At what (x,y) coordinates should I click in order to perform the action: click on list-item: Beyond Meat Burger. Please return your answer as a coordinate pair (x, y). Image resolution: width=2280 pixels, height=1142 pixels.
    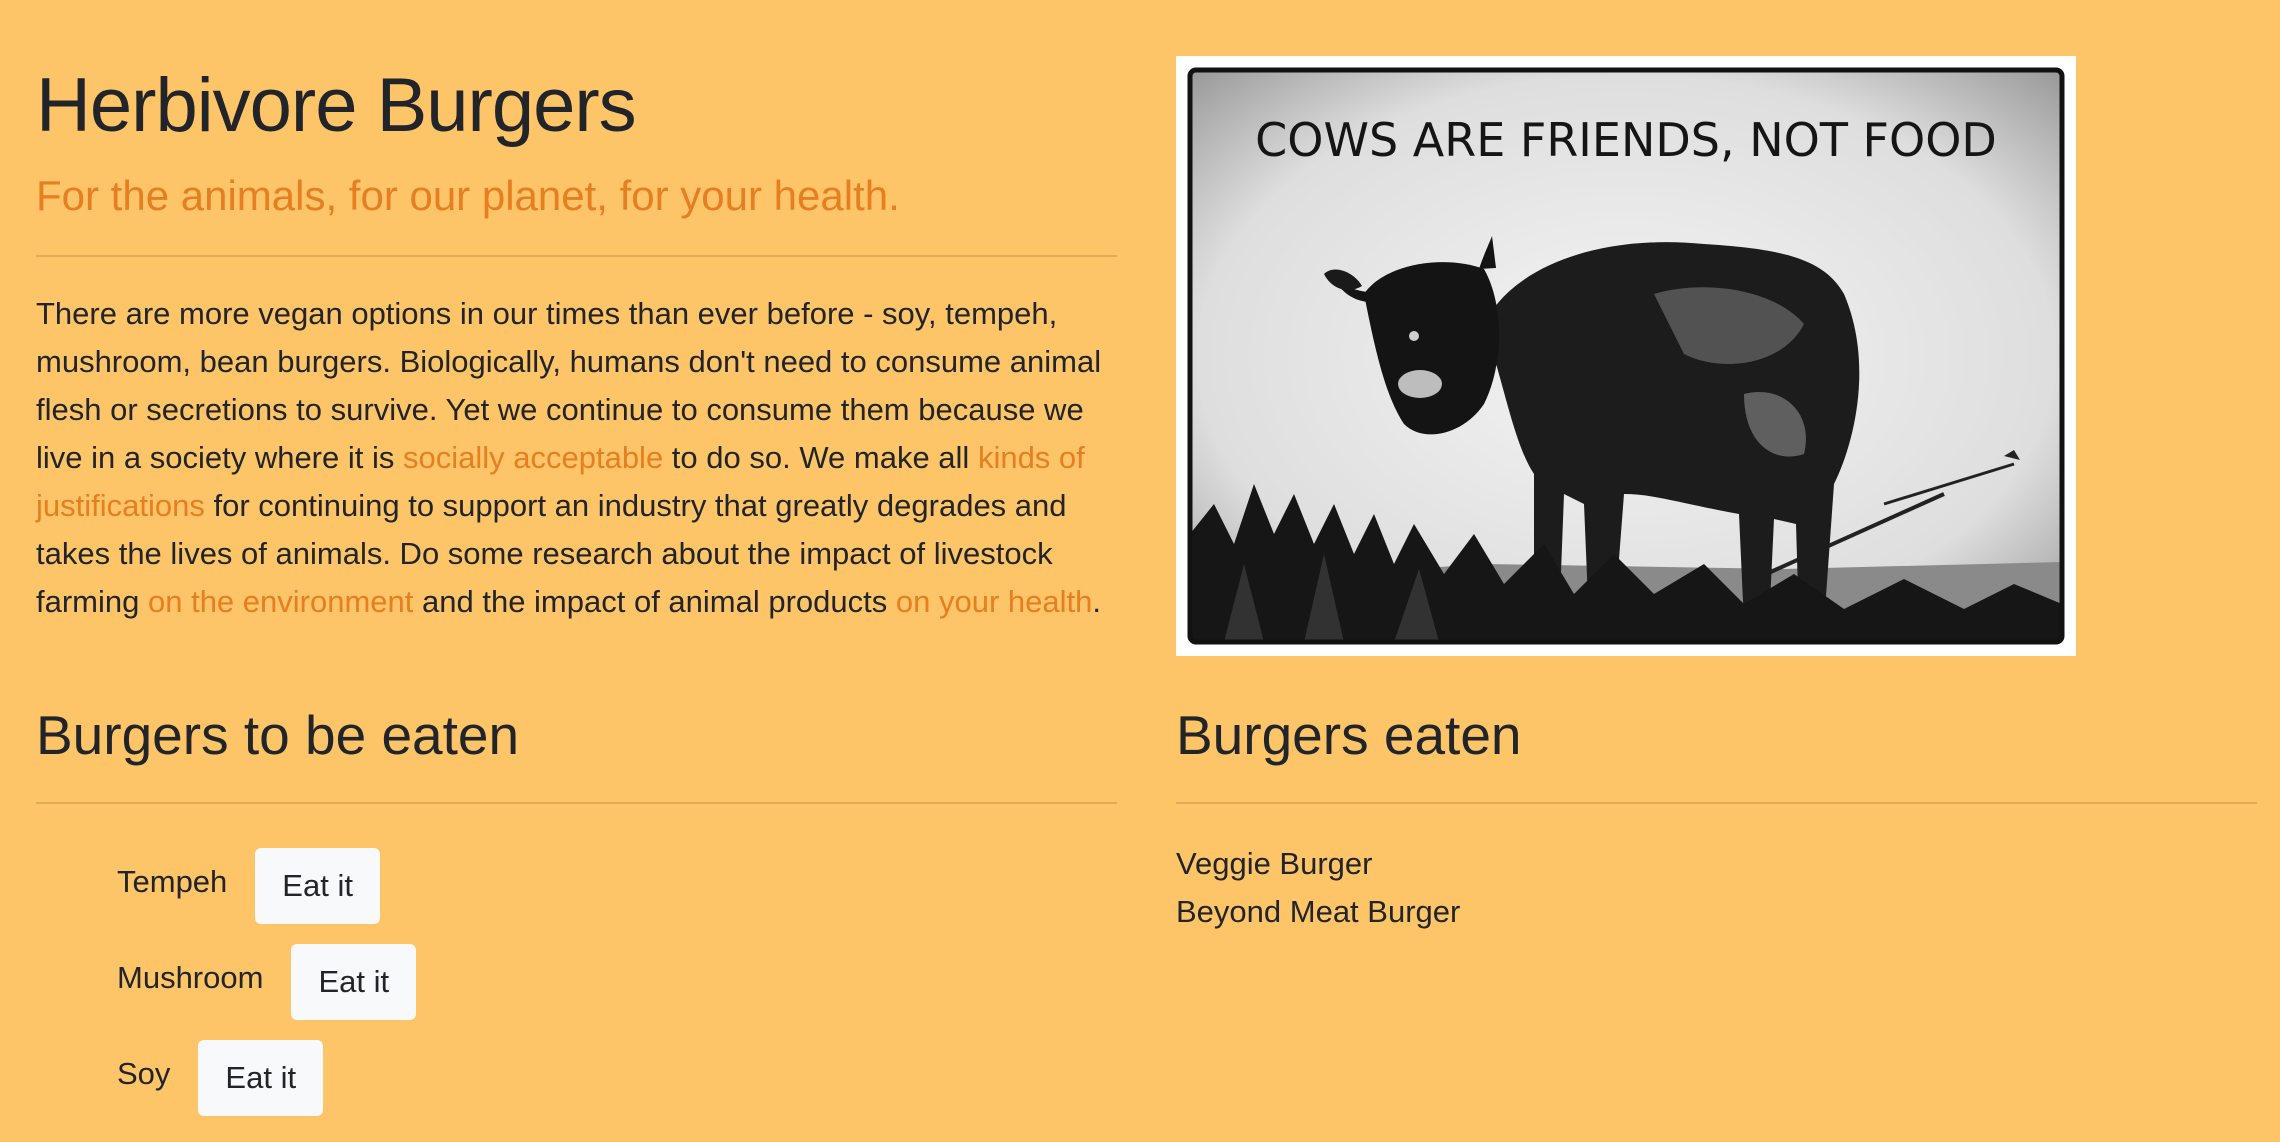
    Looking at the image, I should click on (1318, 911).